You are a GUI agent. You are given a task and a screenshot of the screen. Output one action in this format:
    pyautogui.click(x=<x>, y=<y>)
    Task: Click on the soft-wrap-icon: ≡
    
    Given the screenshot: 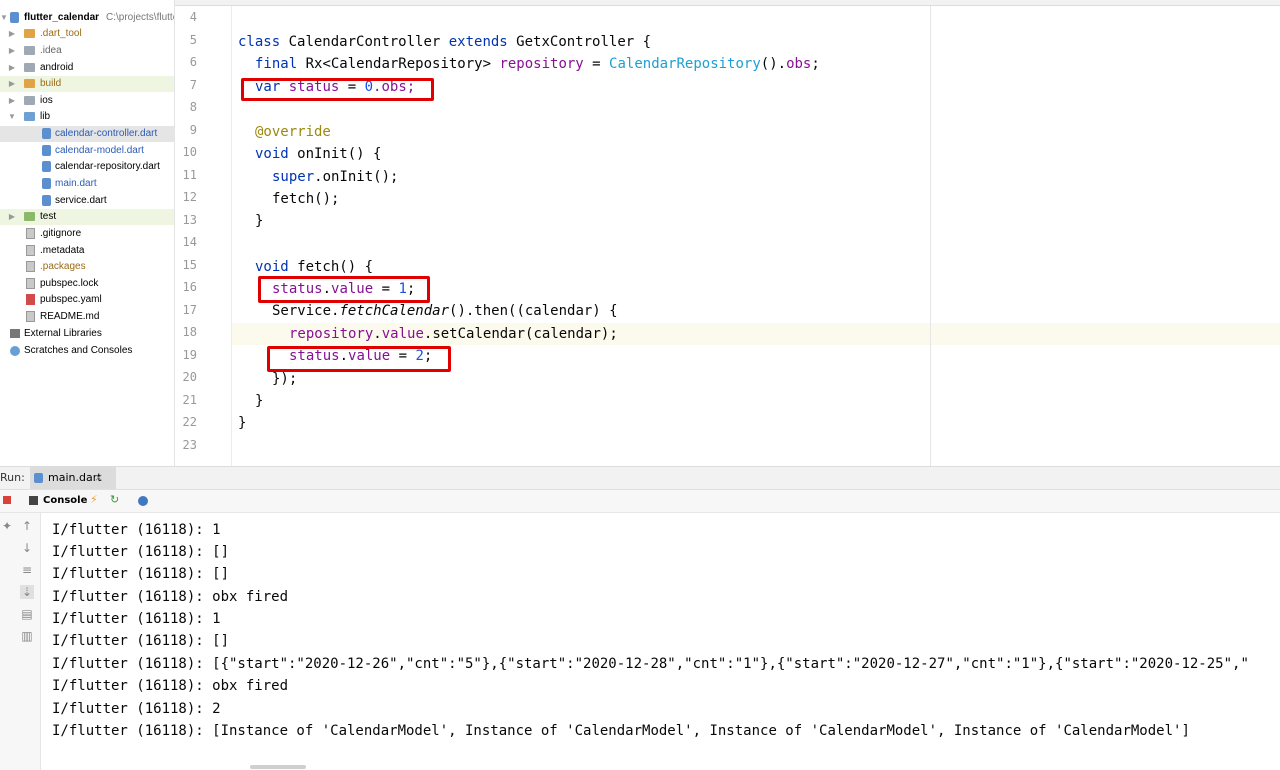 What is the action you would take?
    pyautogui.click(x=27, y=570)
    